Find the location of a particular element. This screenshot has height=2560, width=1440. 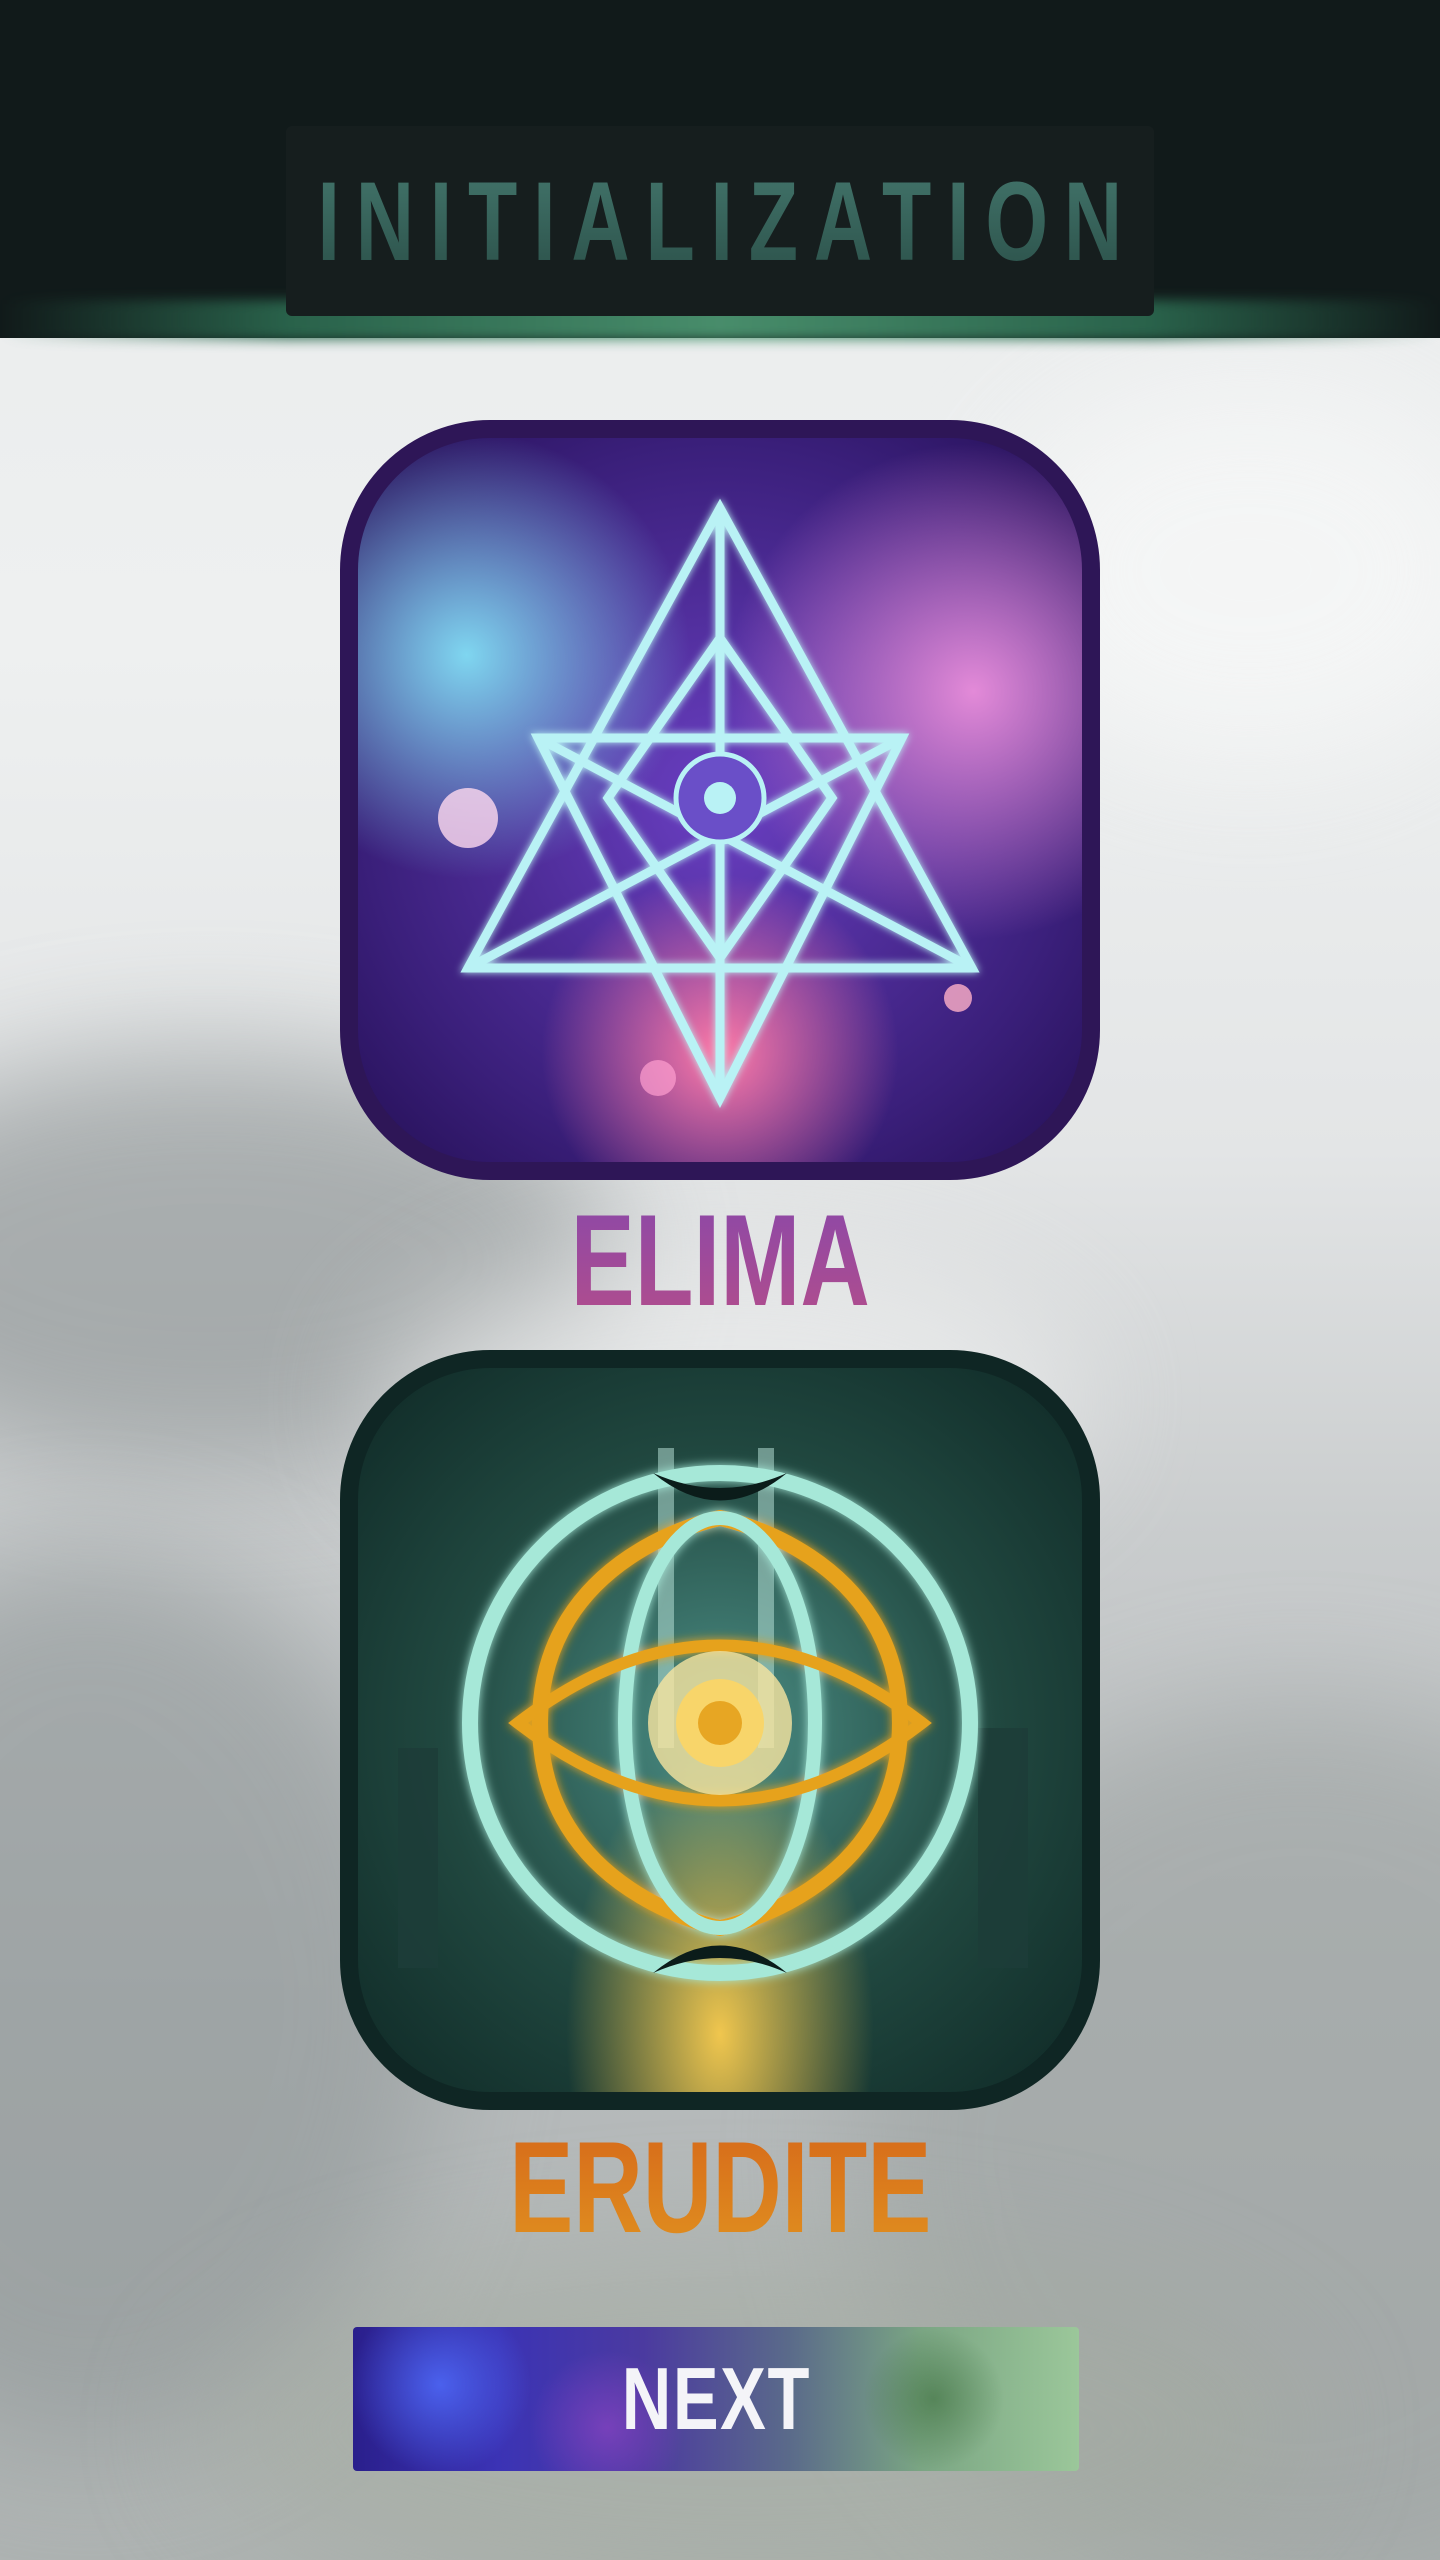

faction-name-erudite: ERUDITE is located at coordinates (720, 2187).